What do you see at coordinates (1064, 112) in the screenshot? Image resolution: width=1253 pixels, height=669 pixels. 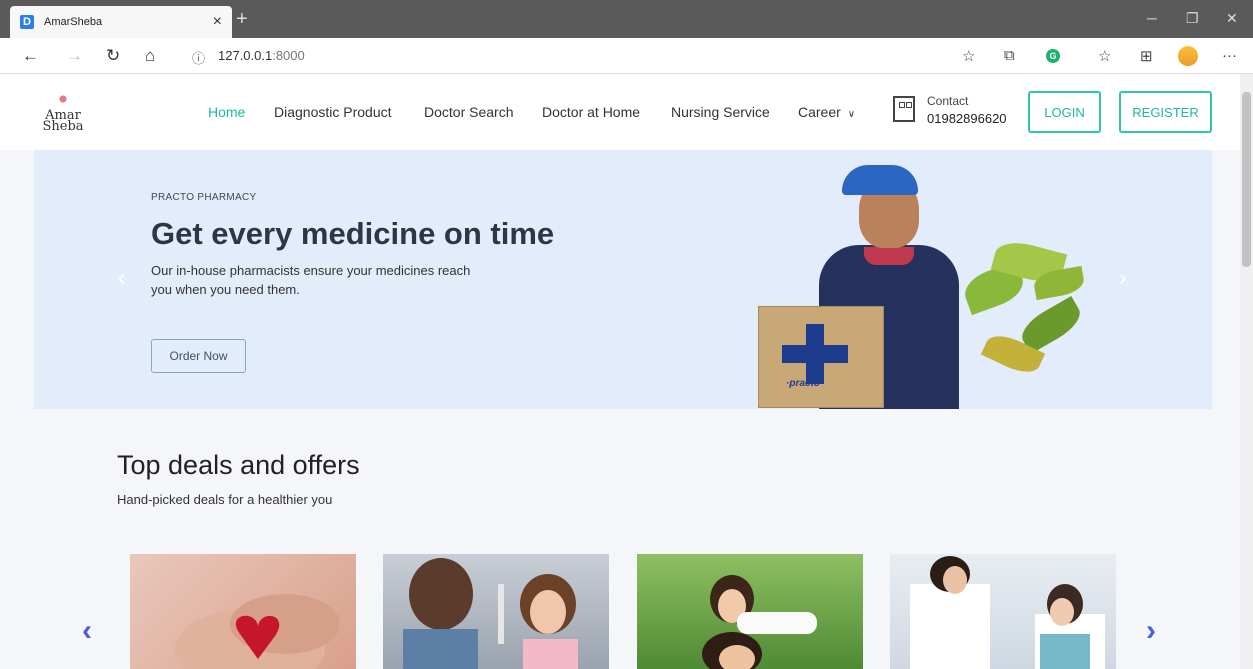 I see `login-button: LOGIN` at bounding box center [1064, 112].